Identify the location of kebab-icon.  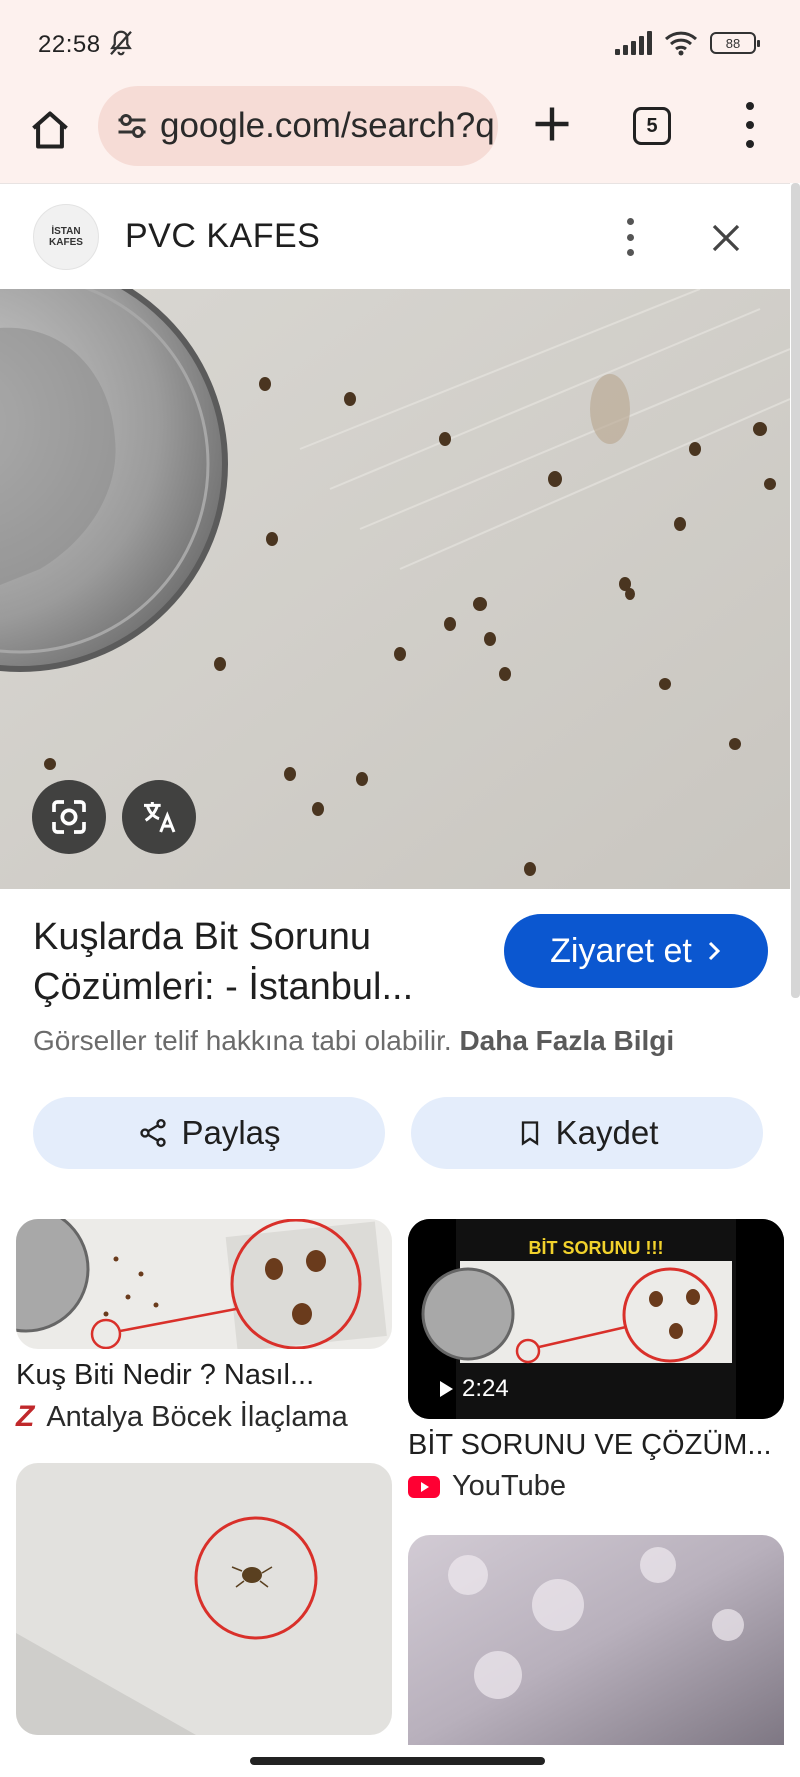
(630, 237).